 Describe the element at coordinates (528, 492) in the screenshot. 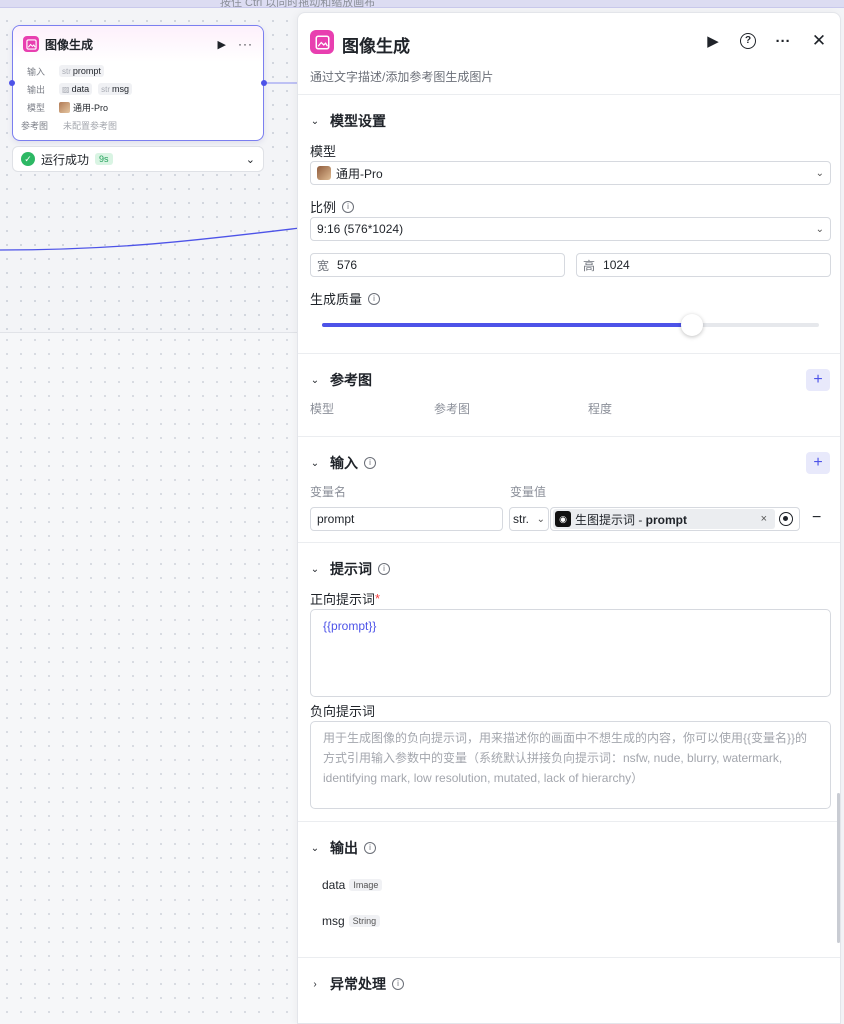

I see `input-col-value: 变量值` at that location.